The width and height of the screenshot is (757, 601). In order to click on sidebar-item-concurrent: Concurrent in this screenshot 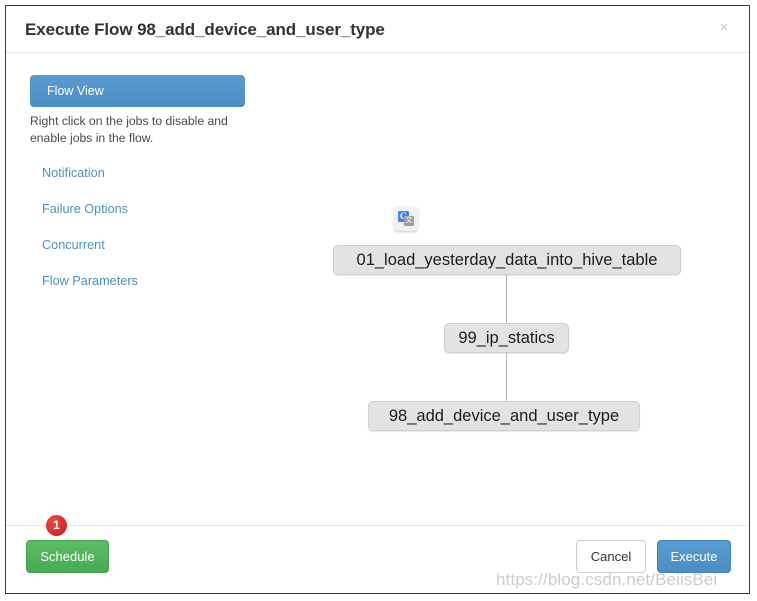, I will do `click(159, 245)`.